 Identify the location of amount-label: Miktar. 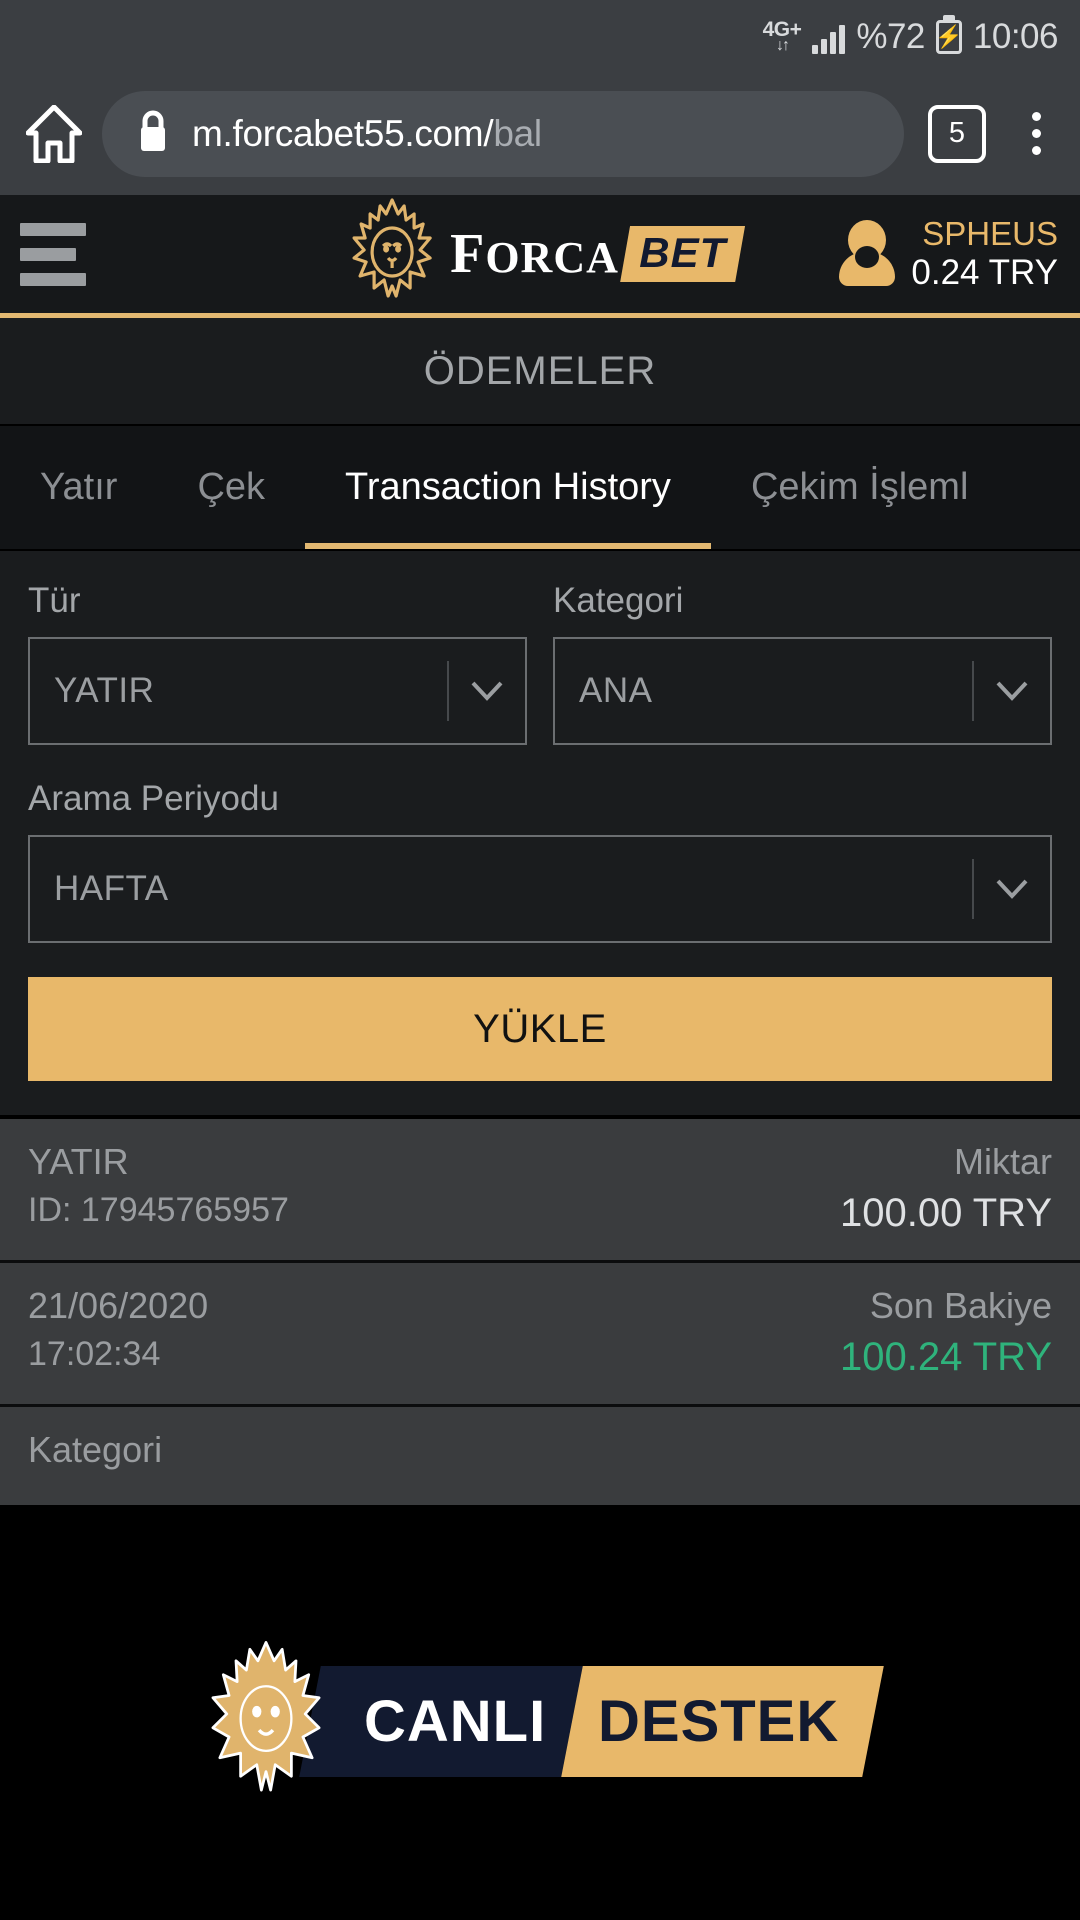
(1003, 1161).